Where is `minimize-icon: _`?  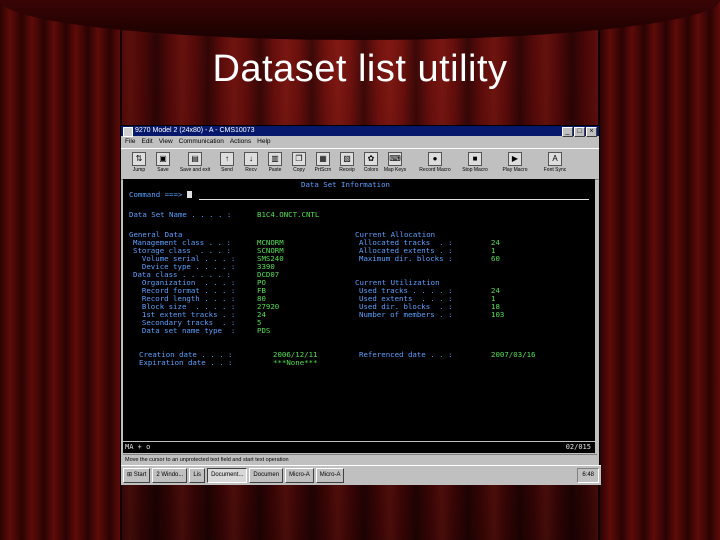
minimize-icon: _ is located at coordinates (567, 132).